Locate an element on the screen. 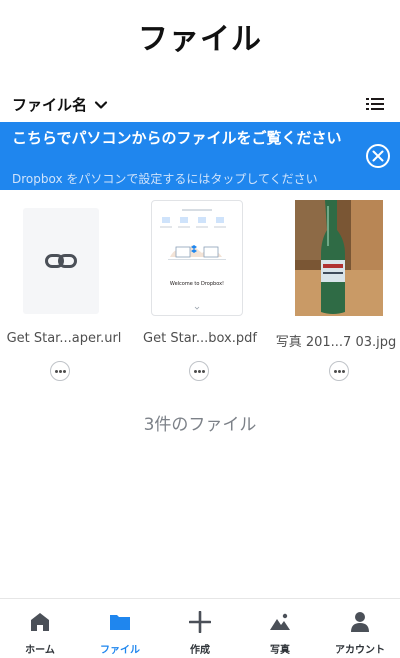  pdf-preview-illustration: Welcome to Dropbox! is located at coordinates (193, 259).